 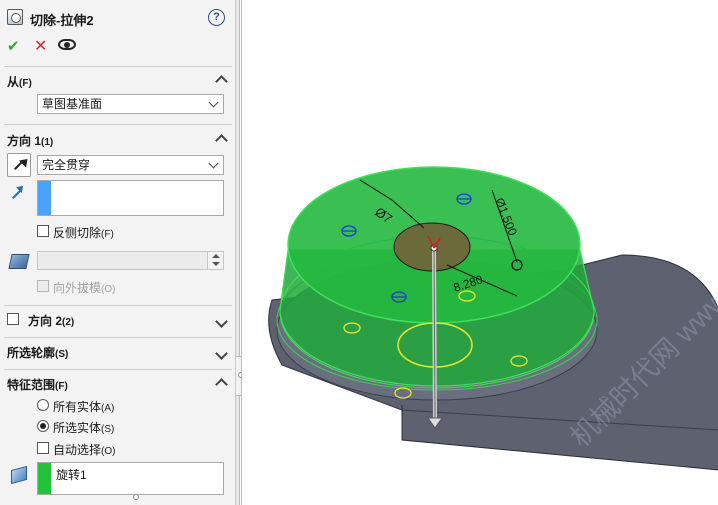 What do you see at coordinates (221, 355) in the screenshot?
I see `expand-contours-chevron-icon` at bounding box center [221, 355].